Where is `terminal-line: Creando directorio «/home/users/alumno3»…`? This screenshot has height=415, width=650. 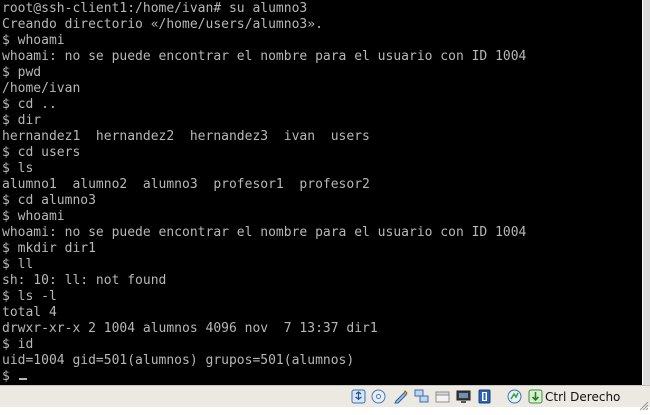 terminal-line: Creando directorio «/home/users/alumno3»… is located at coordinates (162, 24).